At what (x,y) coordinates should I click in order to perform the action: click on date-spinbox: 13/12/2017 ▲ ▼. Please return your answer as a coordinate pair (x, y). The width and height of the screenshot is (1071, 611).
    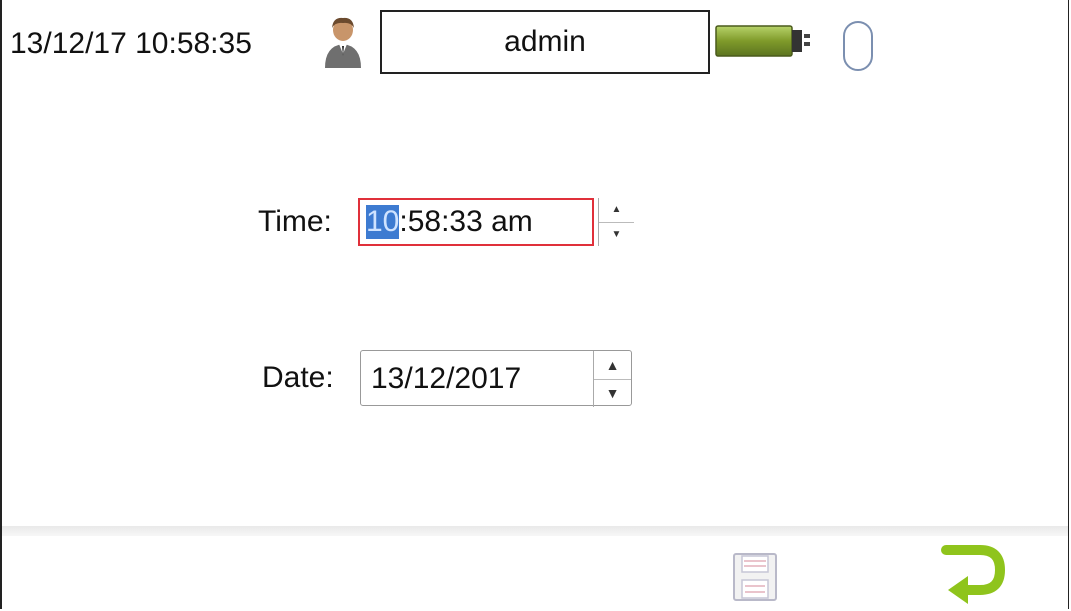
    Looking at the image, I should click on (496, 378).